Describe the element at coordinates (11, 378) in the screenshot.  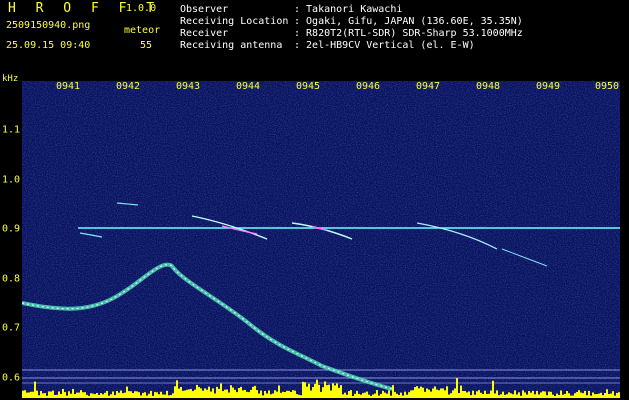
I see `freq-label: 0.6` at that location.